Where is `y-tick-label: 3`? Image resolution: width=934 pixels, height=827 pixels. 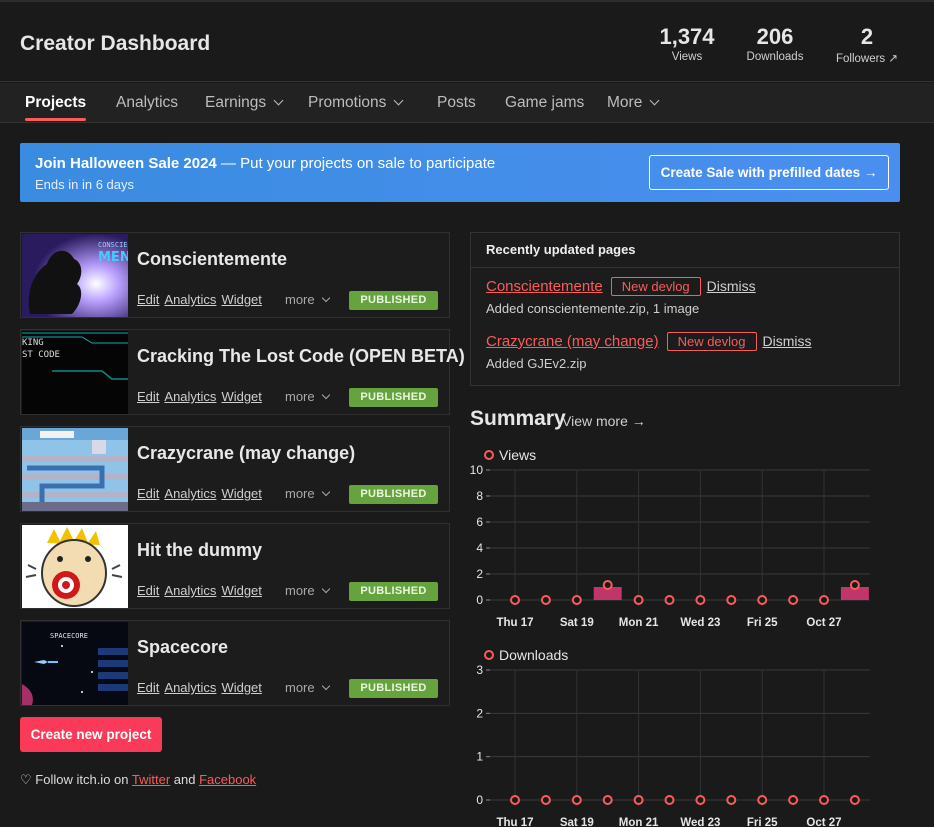
y-tick-label: 3 is located at coordinates (479, 670).